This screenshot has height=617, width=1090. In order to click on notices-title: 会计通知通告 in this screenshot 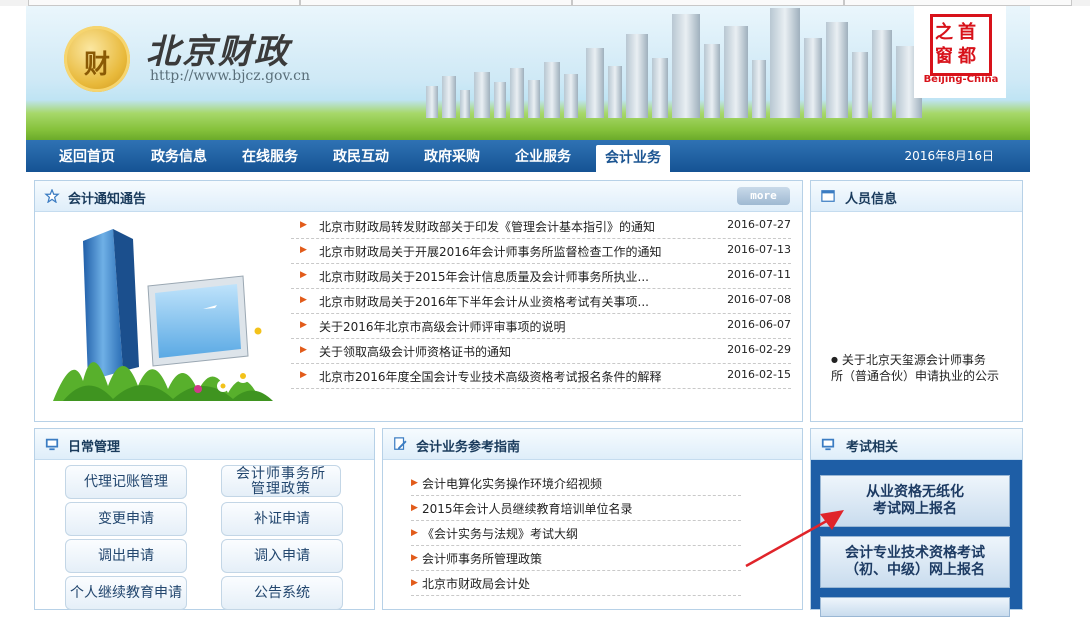, I will do `click(107, 199)`.